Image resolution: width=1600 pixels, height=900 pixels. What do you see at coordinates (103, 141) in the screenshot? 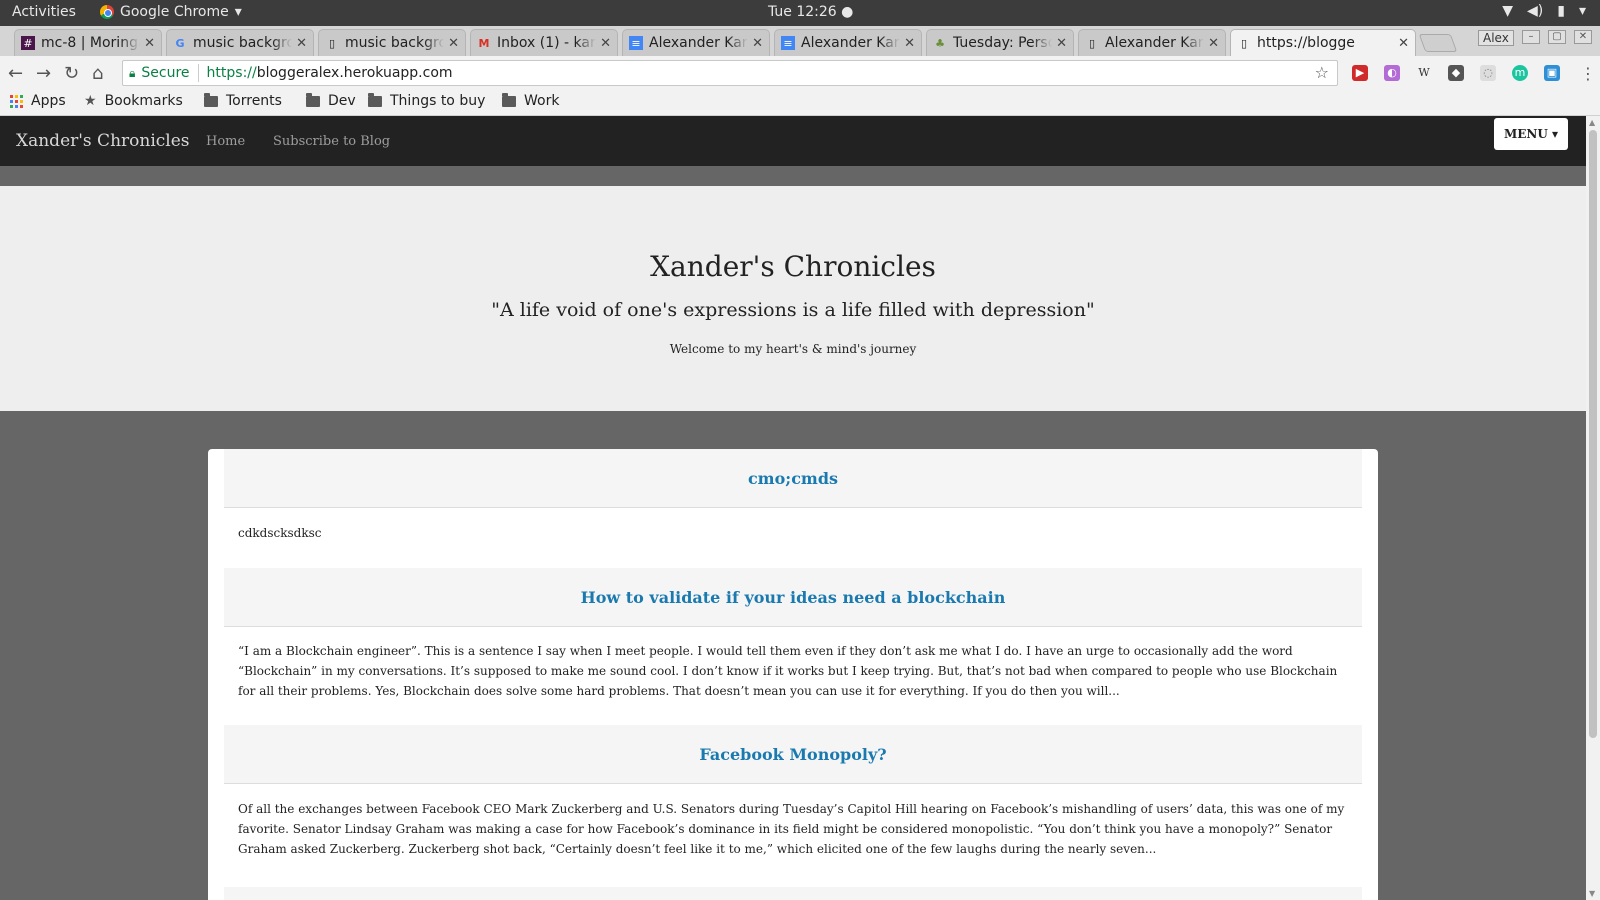
I see `site-brand: Xander's Chronicles` at bounding box center [103, 141].